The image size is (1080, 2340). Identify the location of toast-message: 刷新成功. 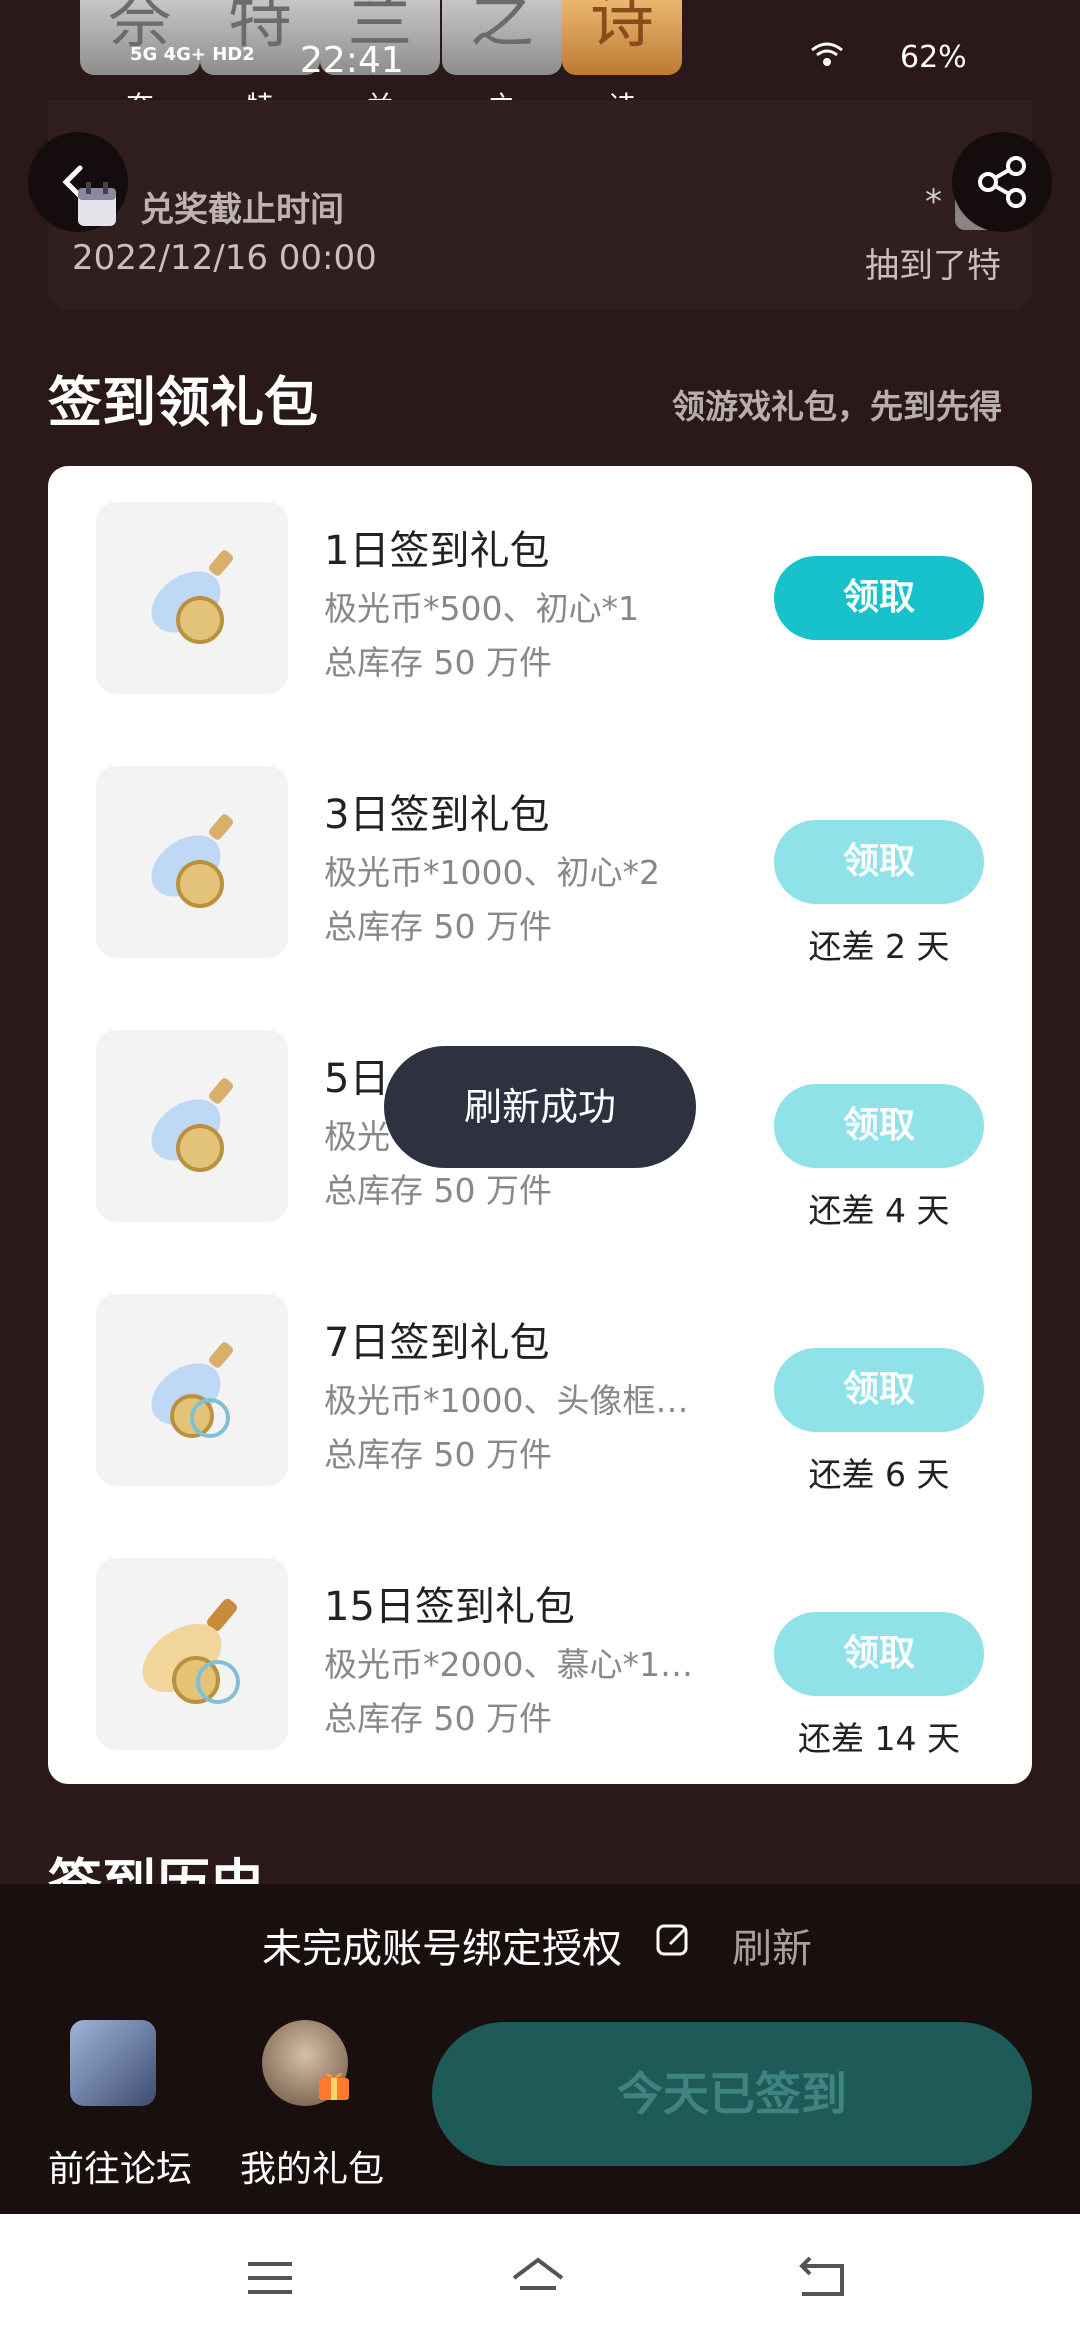
(540, 1107).